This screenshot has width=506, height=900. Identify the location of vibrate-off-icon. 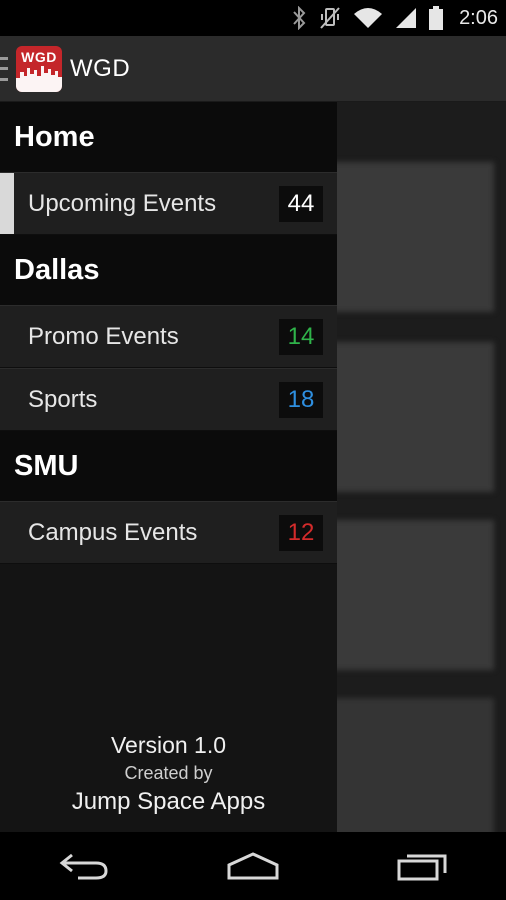
(330, 18).